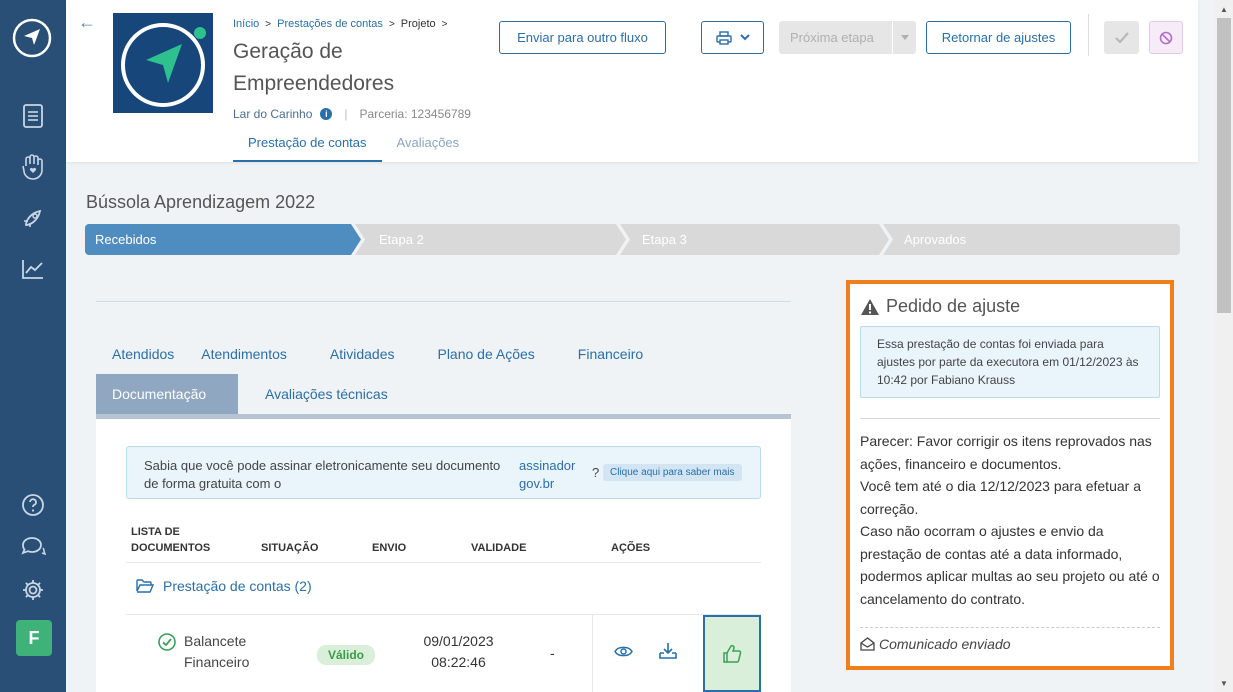  I want to click on approve-check-button, so click(1121, 37).